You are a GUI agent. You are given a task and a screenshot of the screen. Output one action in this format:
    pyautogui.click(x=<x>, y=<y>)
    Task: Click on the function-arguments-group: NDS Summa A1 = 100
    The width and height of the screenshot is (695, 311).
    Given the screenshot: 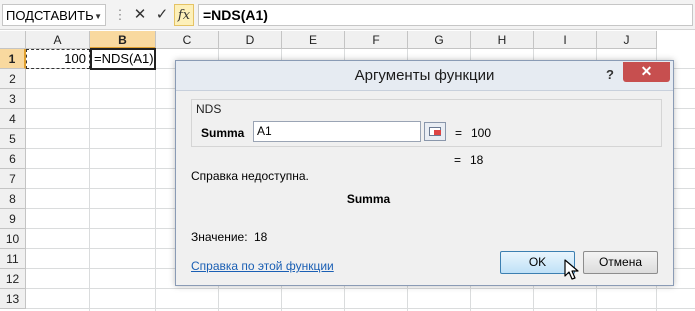 What is the action you would take?
    pyautogui.click(x=426, y=123)
    